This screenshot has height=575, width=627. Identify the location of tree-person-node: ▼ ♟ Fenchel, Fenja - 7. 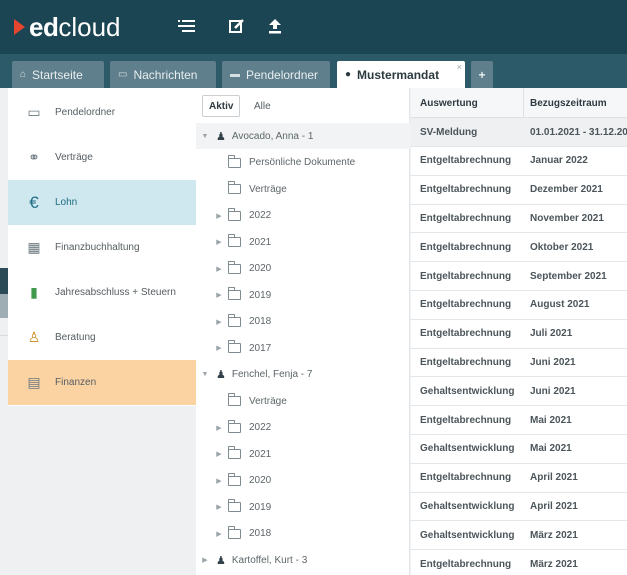
(303, 375).